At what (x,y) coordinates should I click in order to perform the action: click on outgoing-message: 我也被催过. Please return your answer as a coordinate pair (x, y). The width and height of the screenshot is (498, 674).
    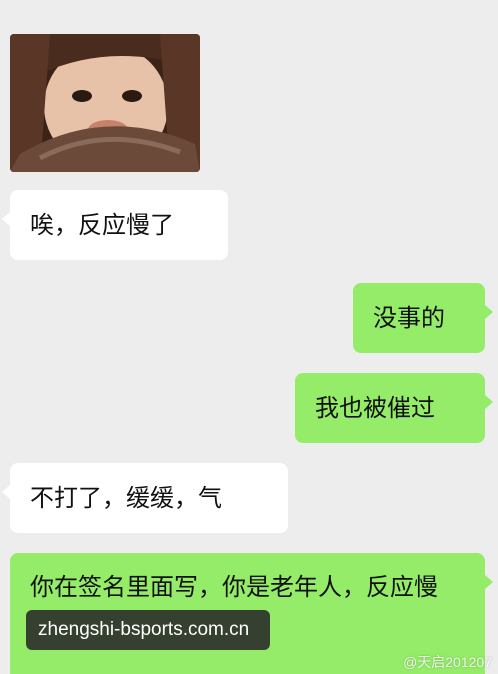
    Looking at the image, I should click on (394, 408).